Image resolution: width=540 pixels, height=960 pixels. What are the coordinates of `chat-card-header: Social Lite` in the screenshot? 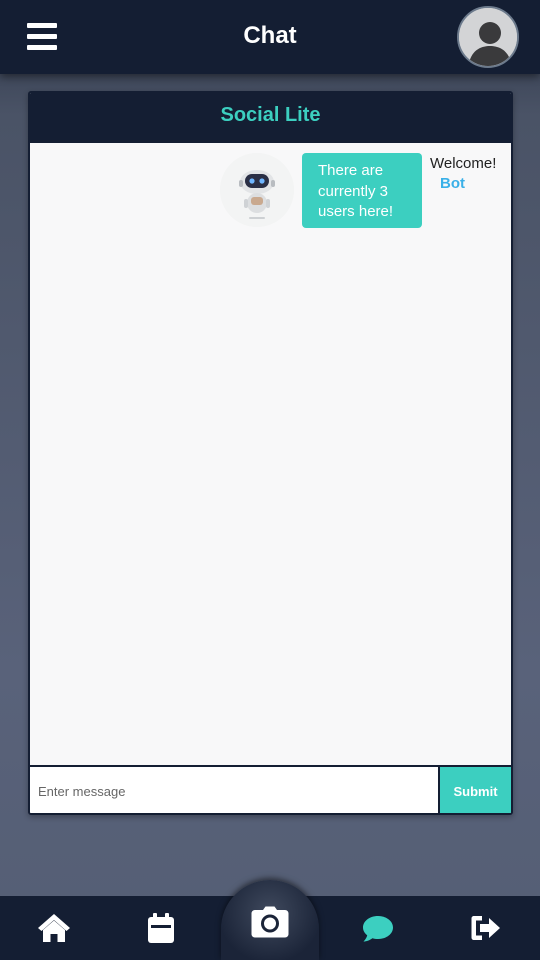 It's located at (270, 118).